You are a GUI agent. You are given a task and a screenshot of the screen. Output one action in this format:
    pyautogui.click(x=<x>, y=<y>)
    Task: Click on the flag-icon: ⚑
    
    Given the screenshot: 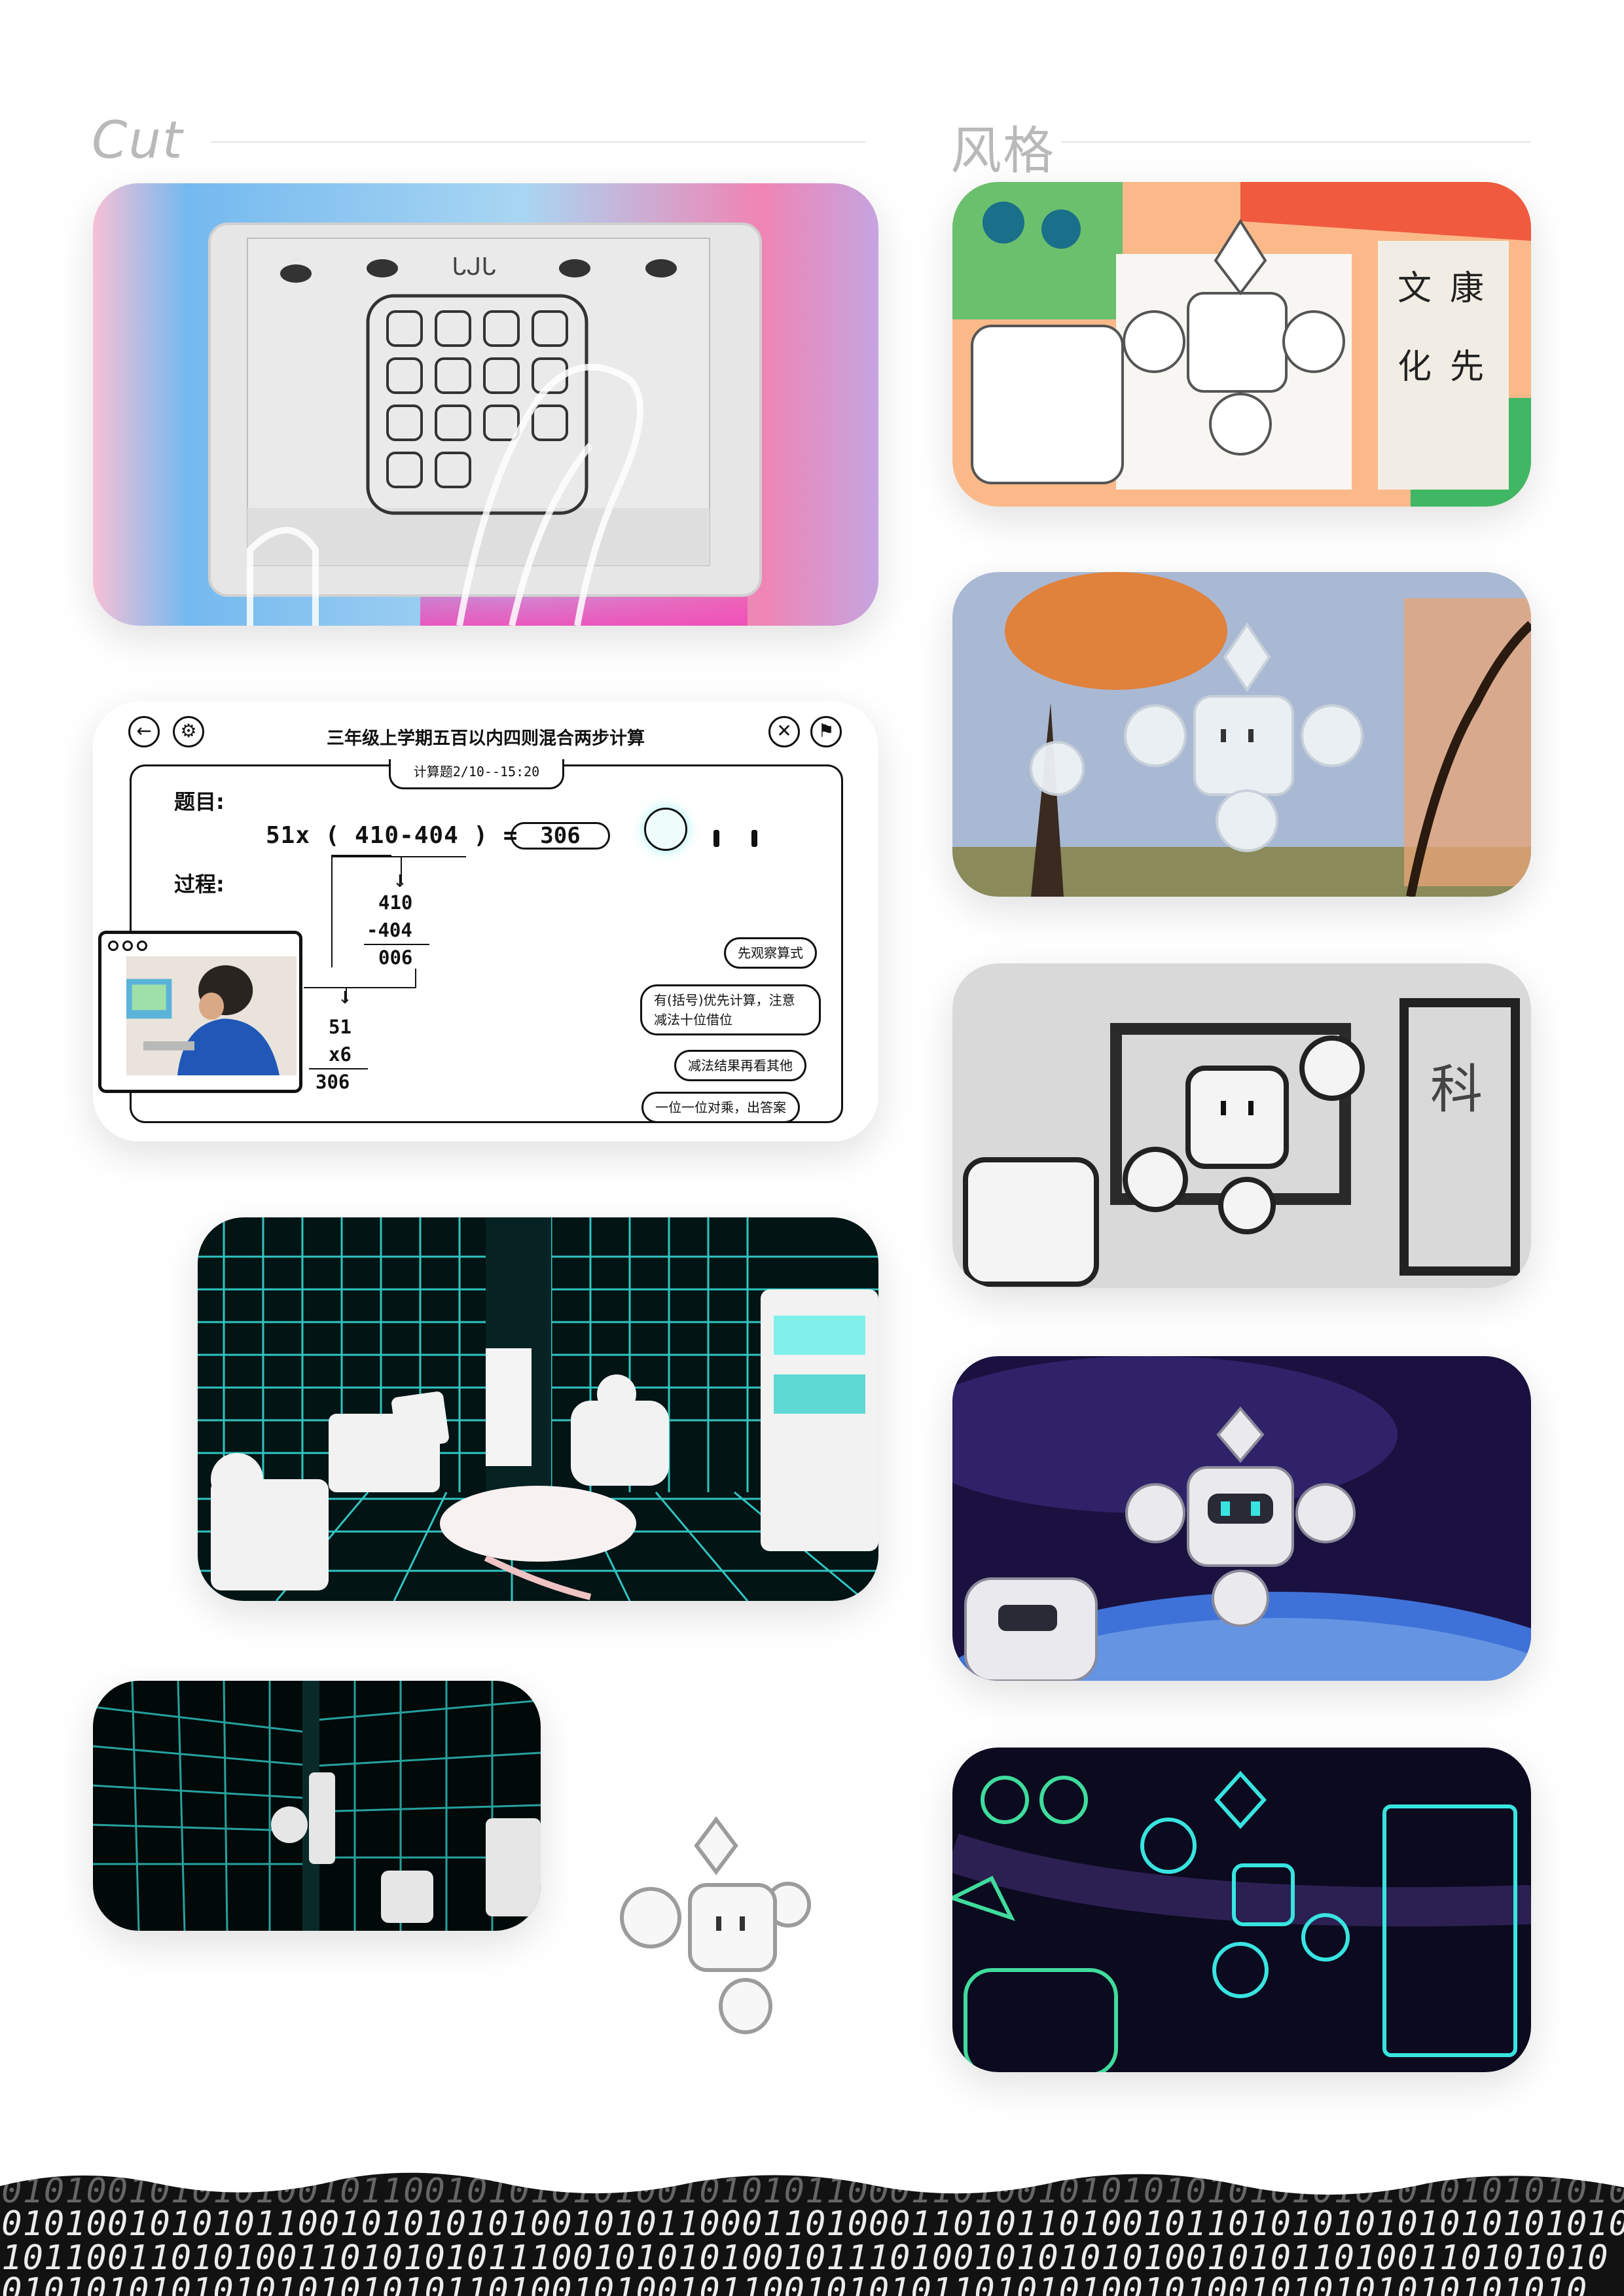 What is the action you would take?
    pyautogui.click(x=826, y=731)
    